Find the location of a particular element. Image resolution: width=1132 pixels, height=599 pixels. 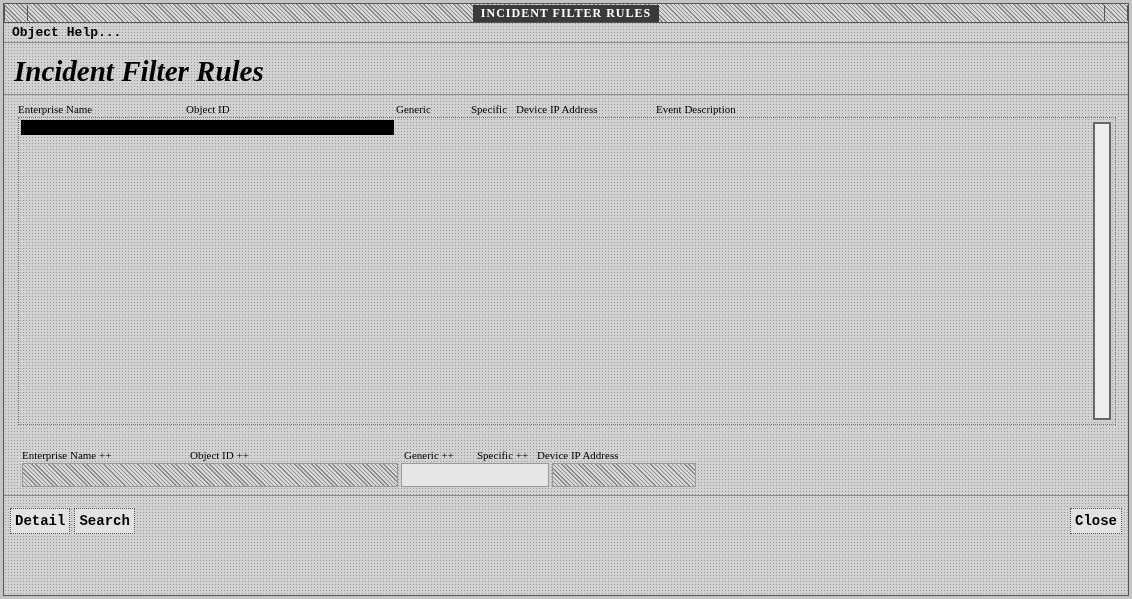

column-header: Object ID is located at coordinates (208, 109).